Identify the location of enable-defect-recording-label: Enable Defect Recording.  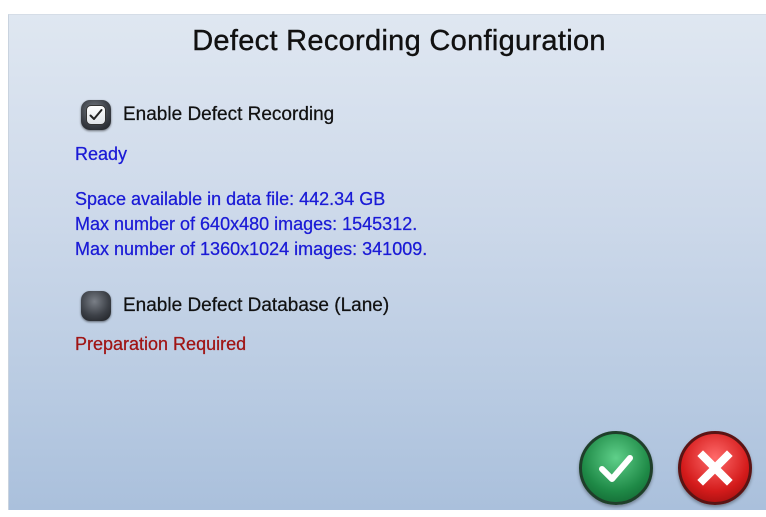
(229, 115).